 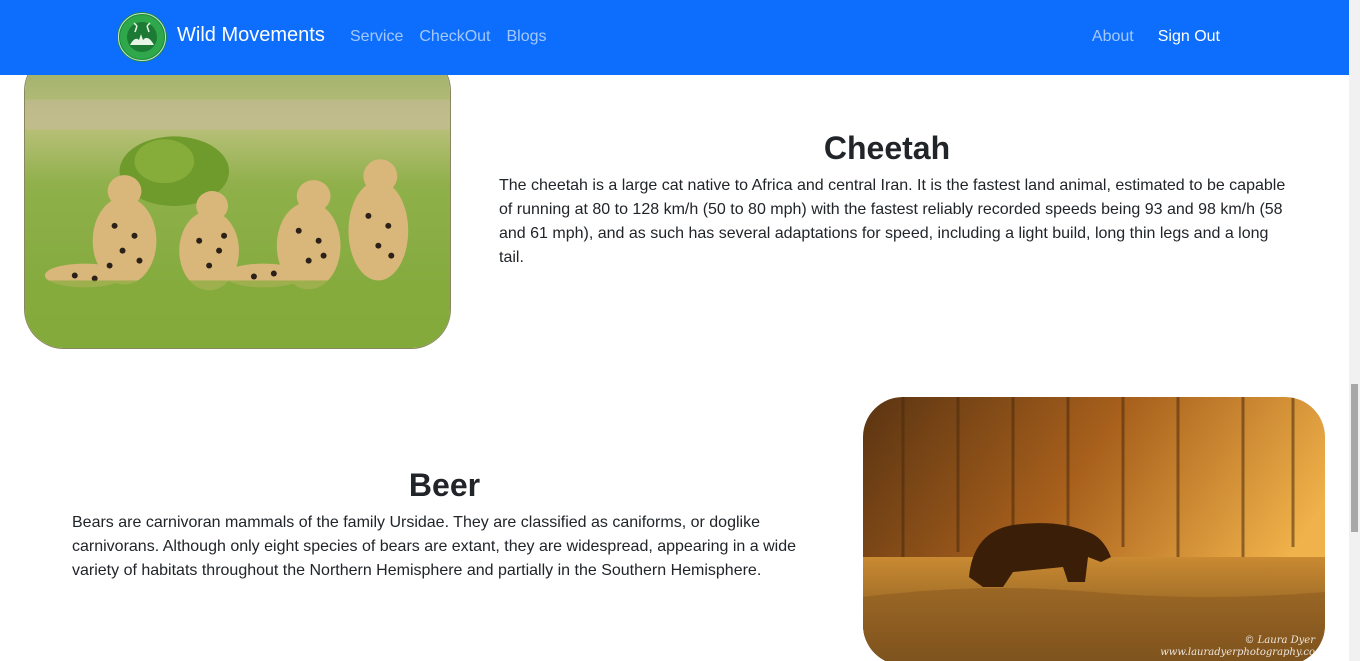 What do you see at coordinates (142, 37) in the screenshot?
I see `logo-icon` at bounding box center [142, 37].